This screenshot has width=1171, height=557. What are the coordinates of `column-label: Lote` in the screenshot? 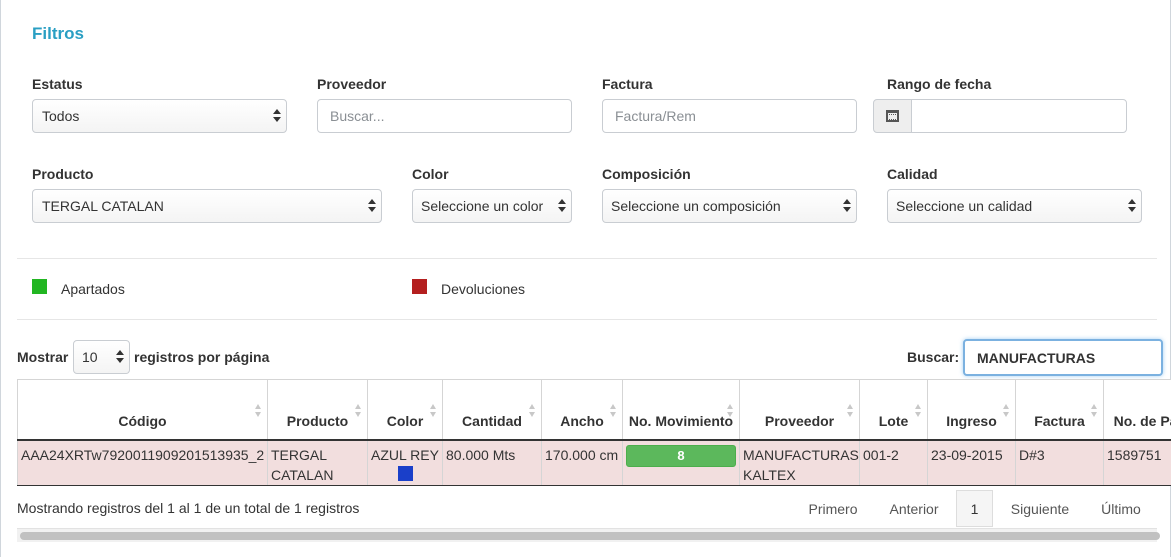 It's located at (893, 420).